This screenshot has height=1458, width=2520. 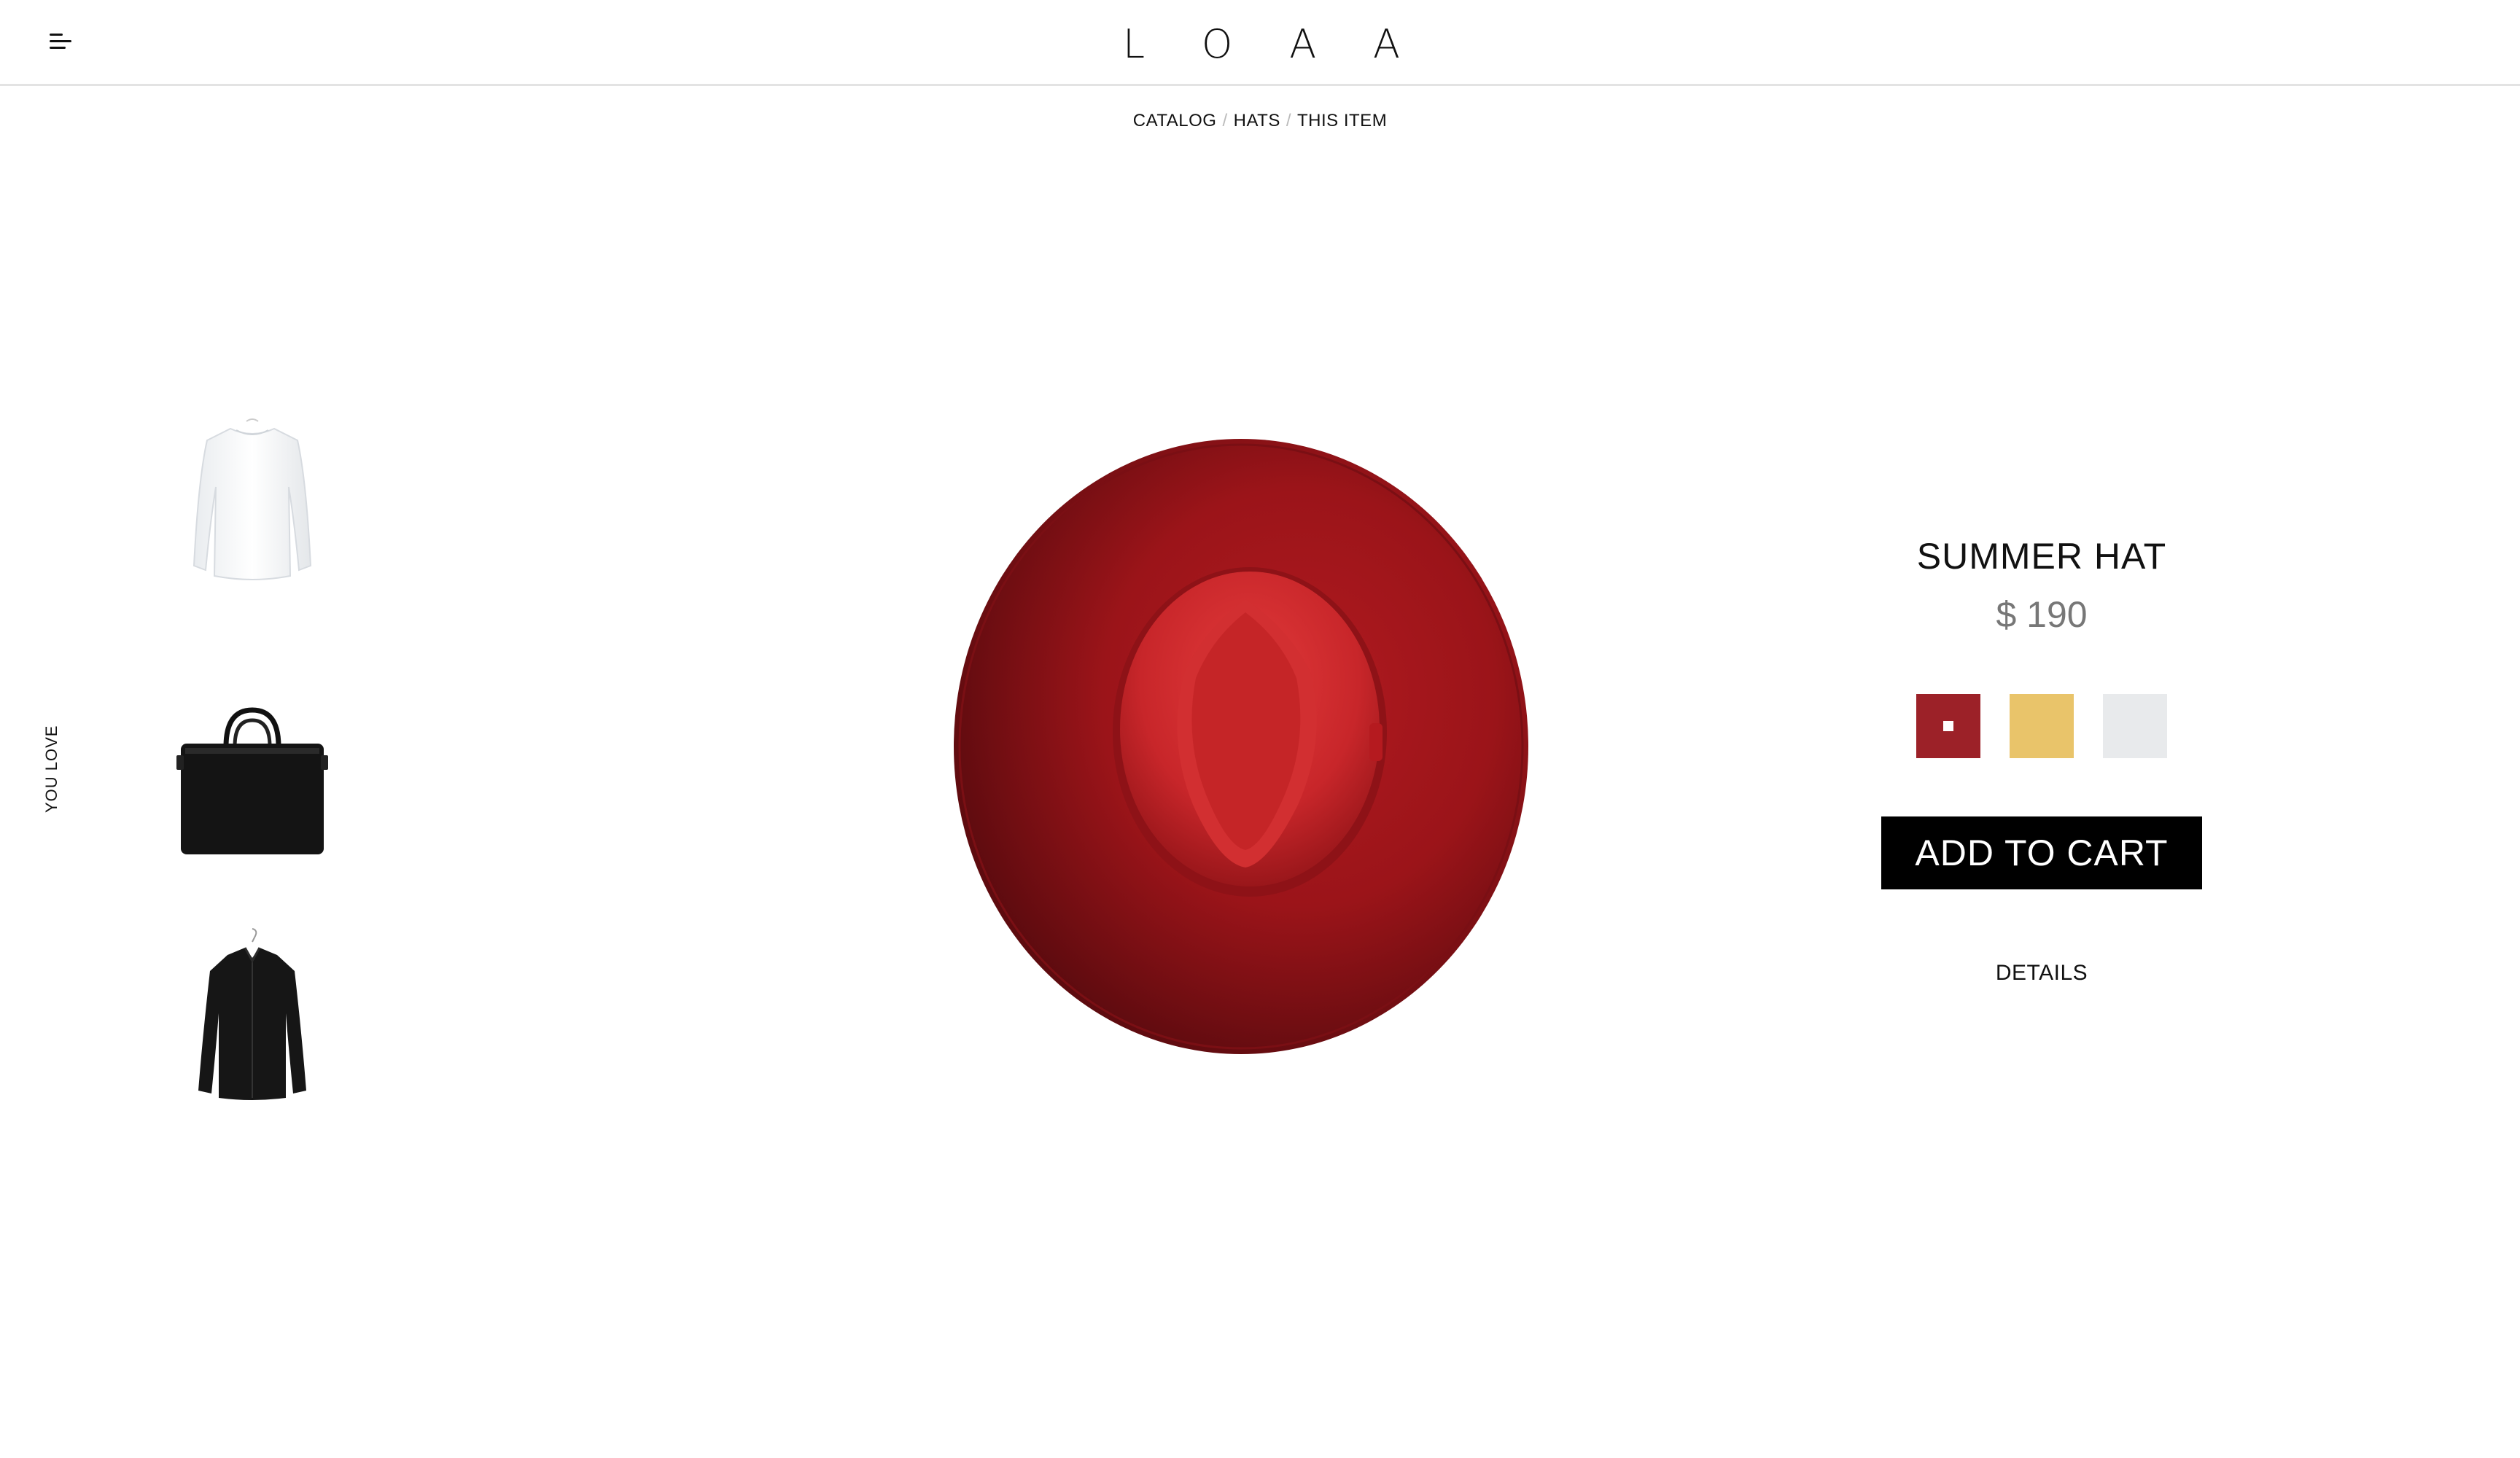 I want to click on white-sweatshirt-thumbnail, so click(x=252, y=501).